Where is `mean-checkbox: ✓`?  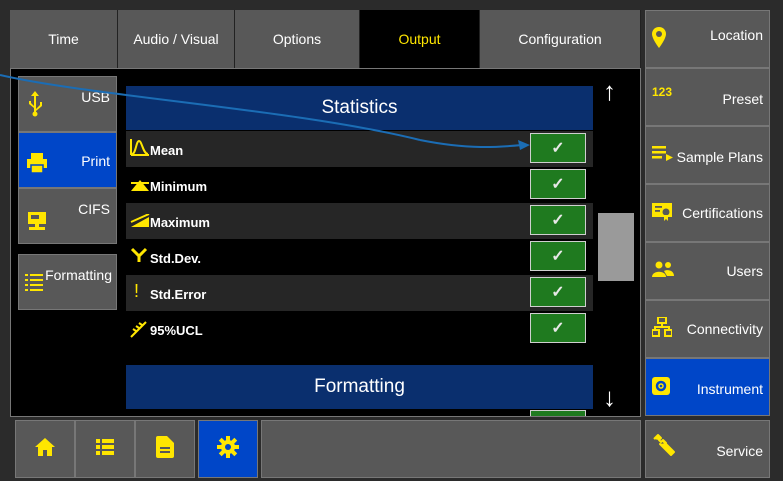
mean-checkbox: ✓ is located at coordinates (558, 148).